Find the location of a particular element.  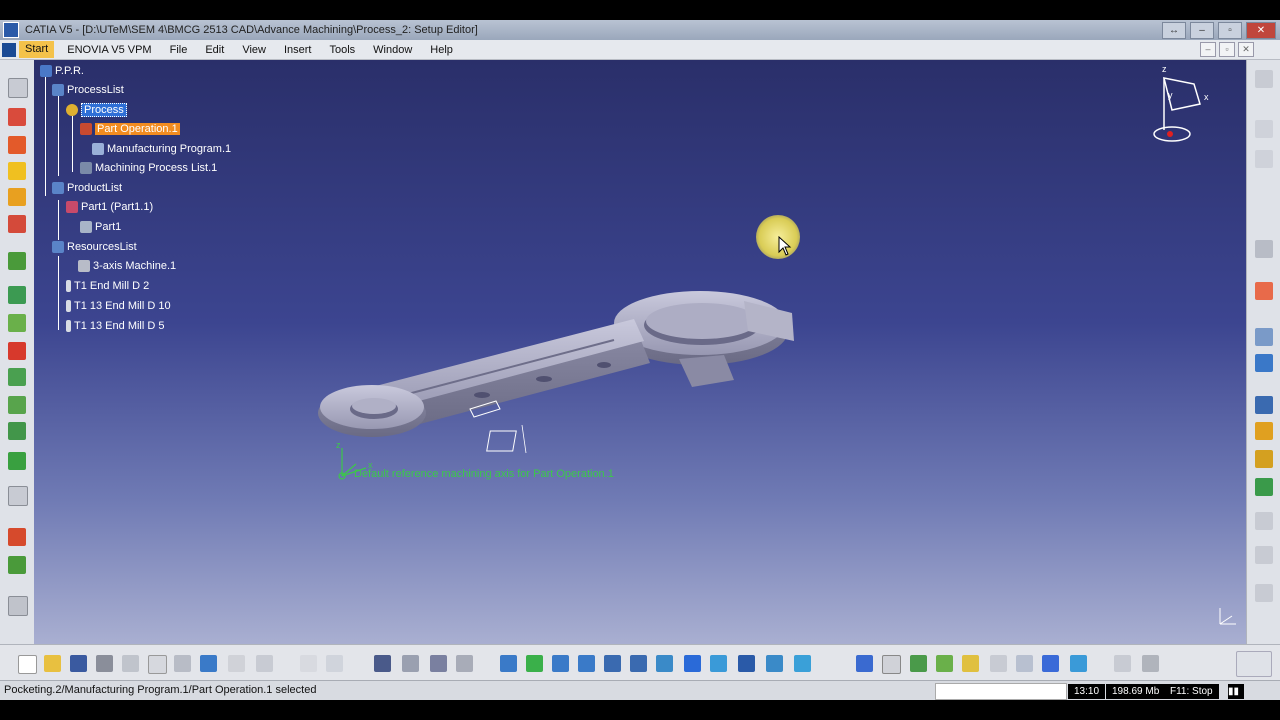

formula-icon is located at coordinates (308, 663).